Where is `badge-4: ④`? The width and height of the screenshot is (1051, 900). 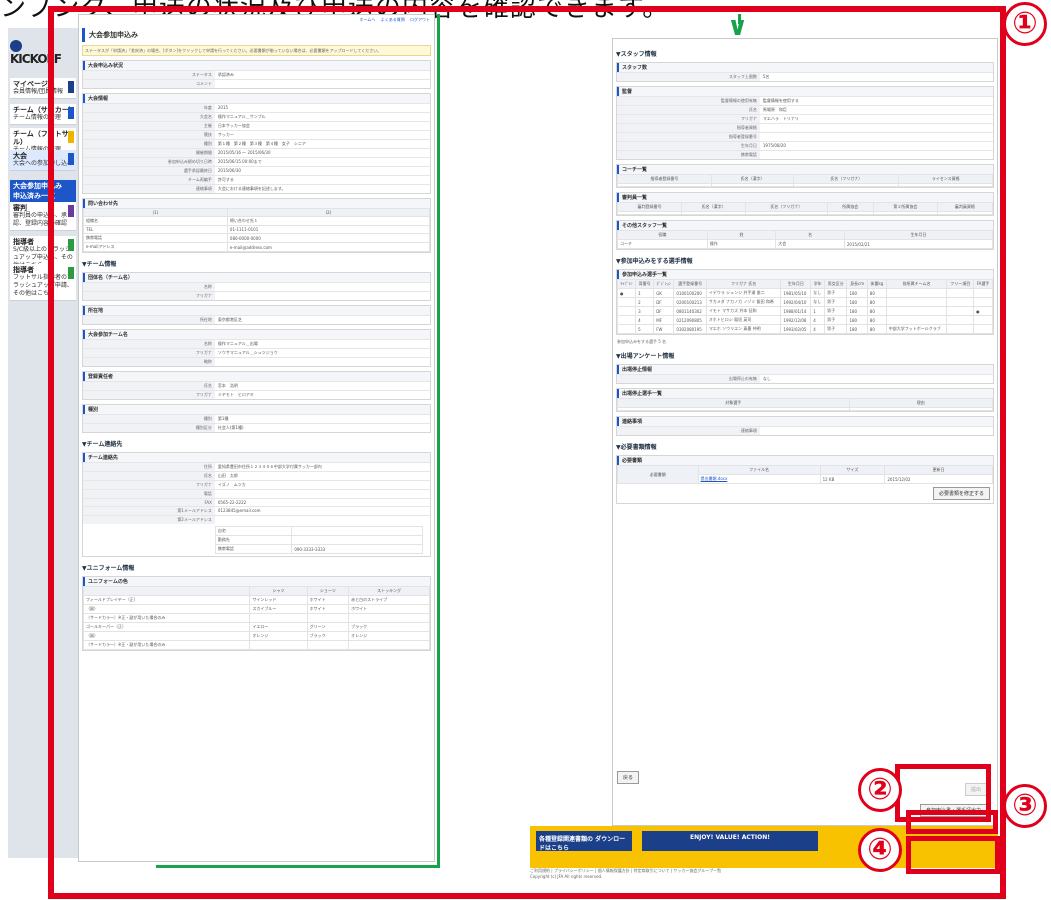
badge-4: ④ is located at coordinates (880, 850).